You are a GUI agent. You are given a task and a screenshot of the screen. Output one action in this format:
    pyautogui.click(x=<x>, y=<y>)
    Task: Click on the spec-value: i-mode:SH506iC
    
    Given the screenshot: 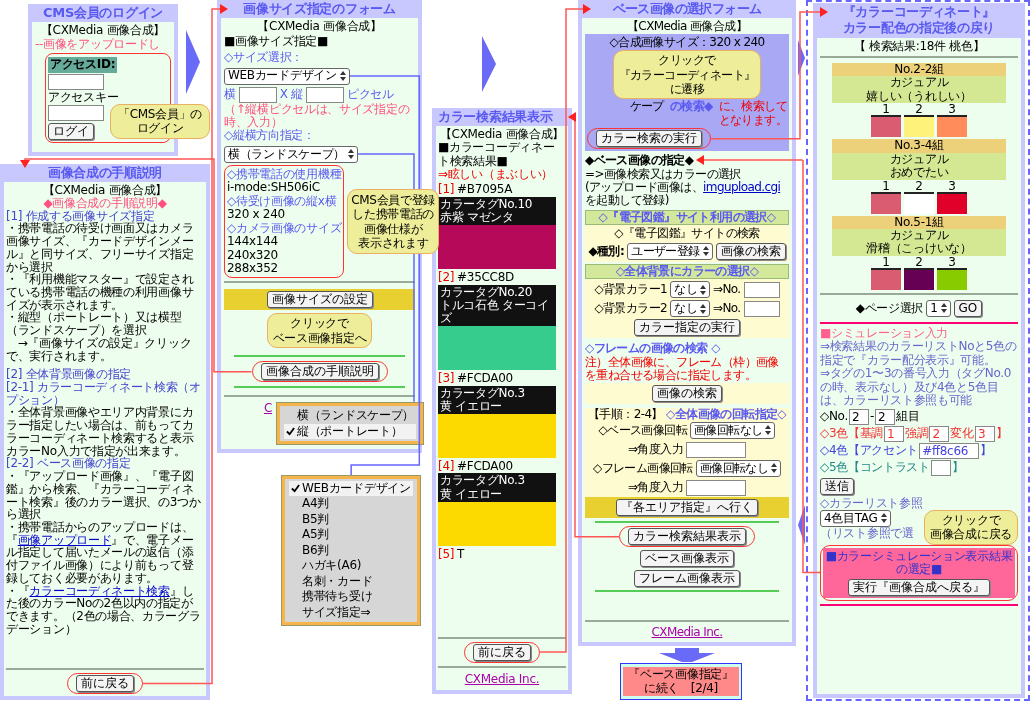 What is the action you would take?
    pyautogui.click(x=273, y=188)
    